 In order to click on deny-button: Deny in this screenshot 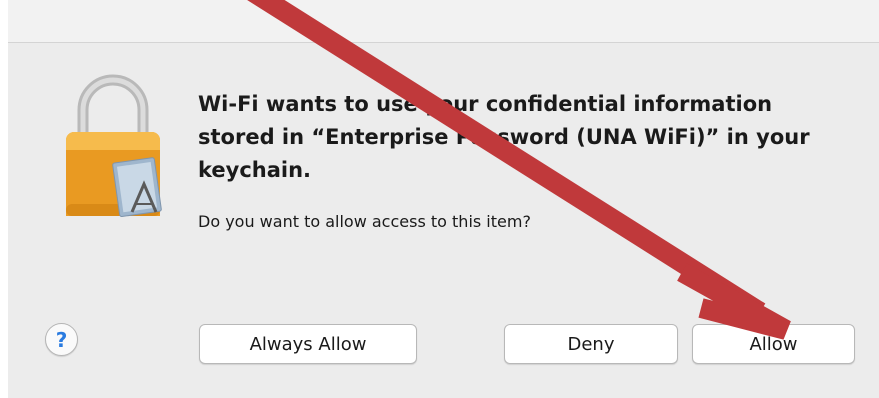, I will do `click(591, 344)`.